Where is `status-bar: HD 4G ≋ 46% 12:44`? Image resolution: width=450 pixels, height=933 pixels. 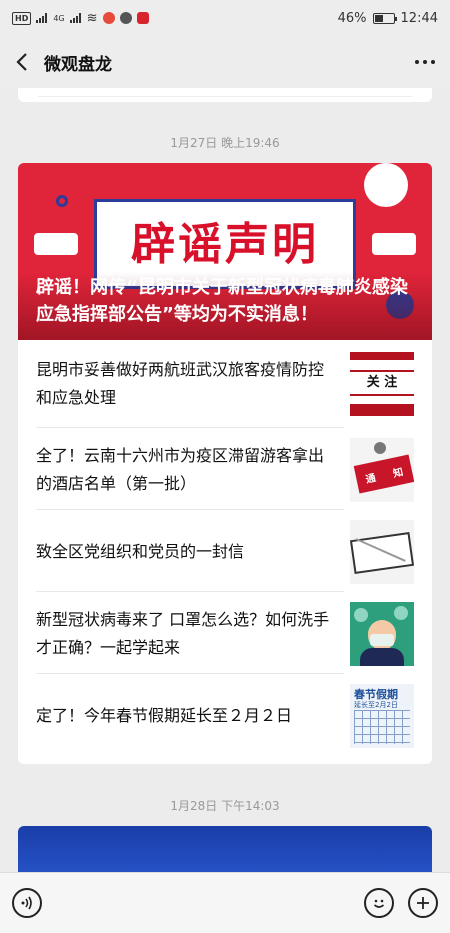 status-bar: HD 4G ≋ 46% 12:44 is located at coordinates (225, 18).